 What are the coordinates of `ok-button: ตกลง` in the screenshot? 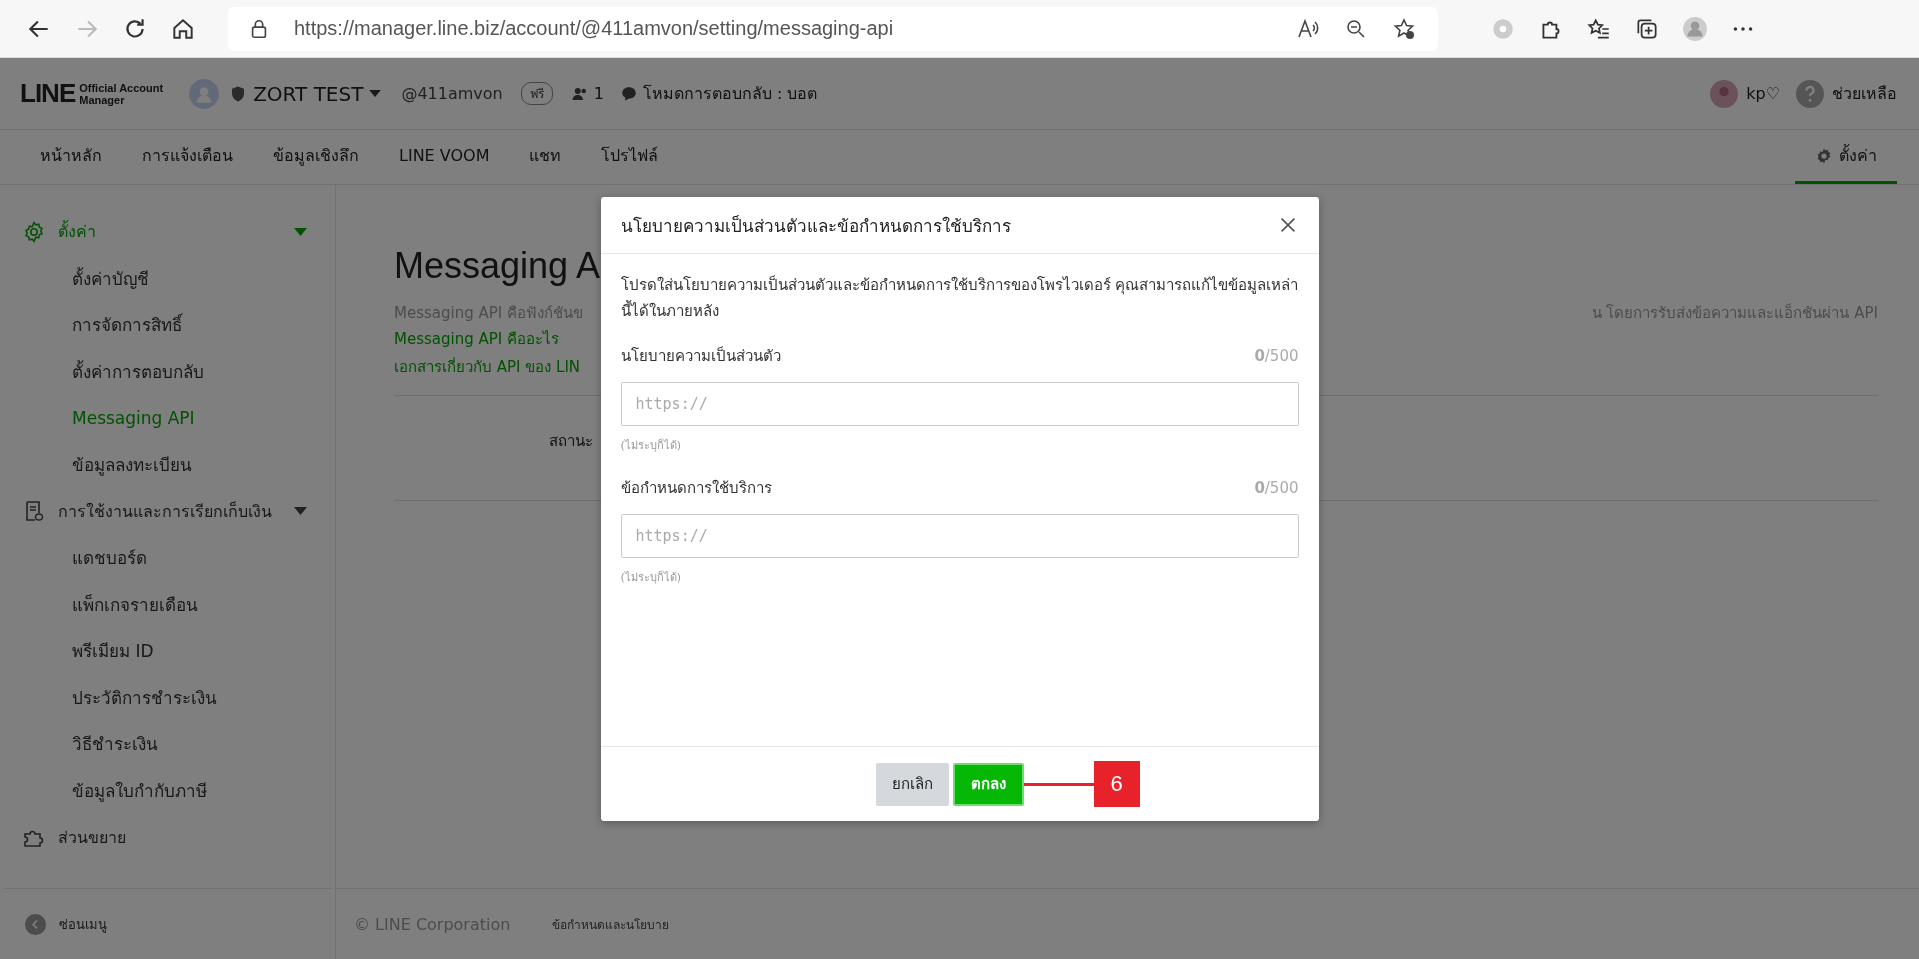 It's located at (988, 784).